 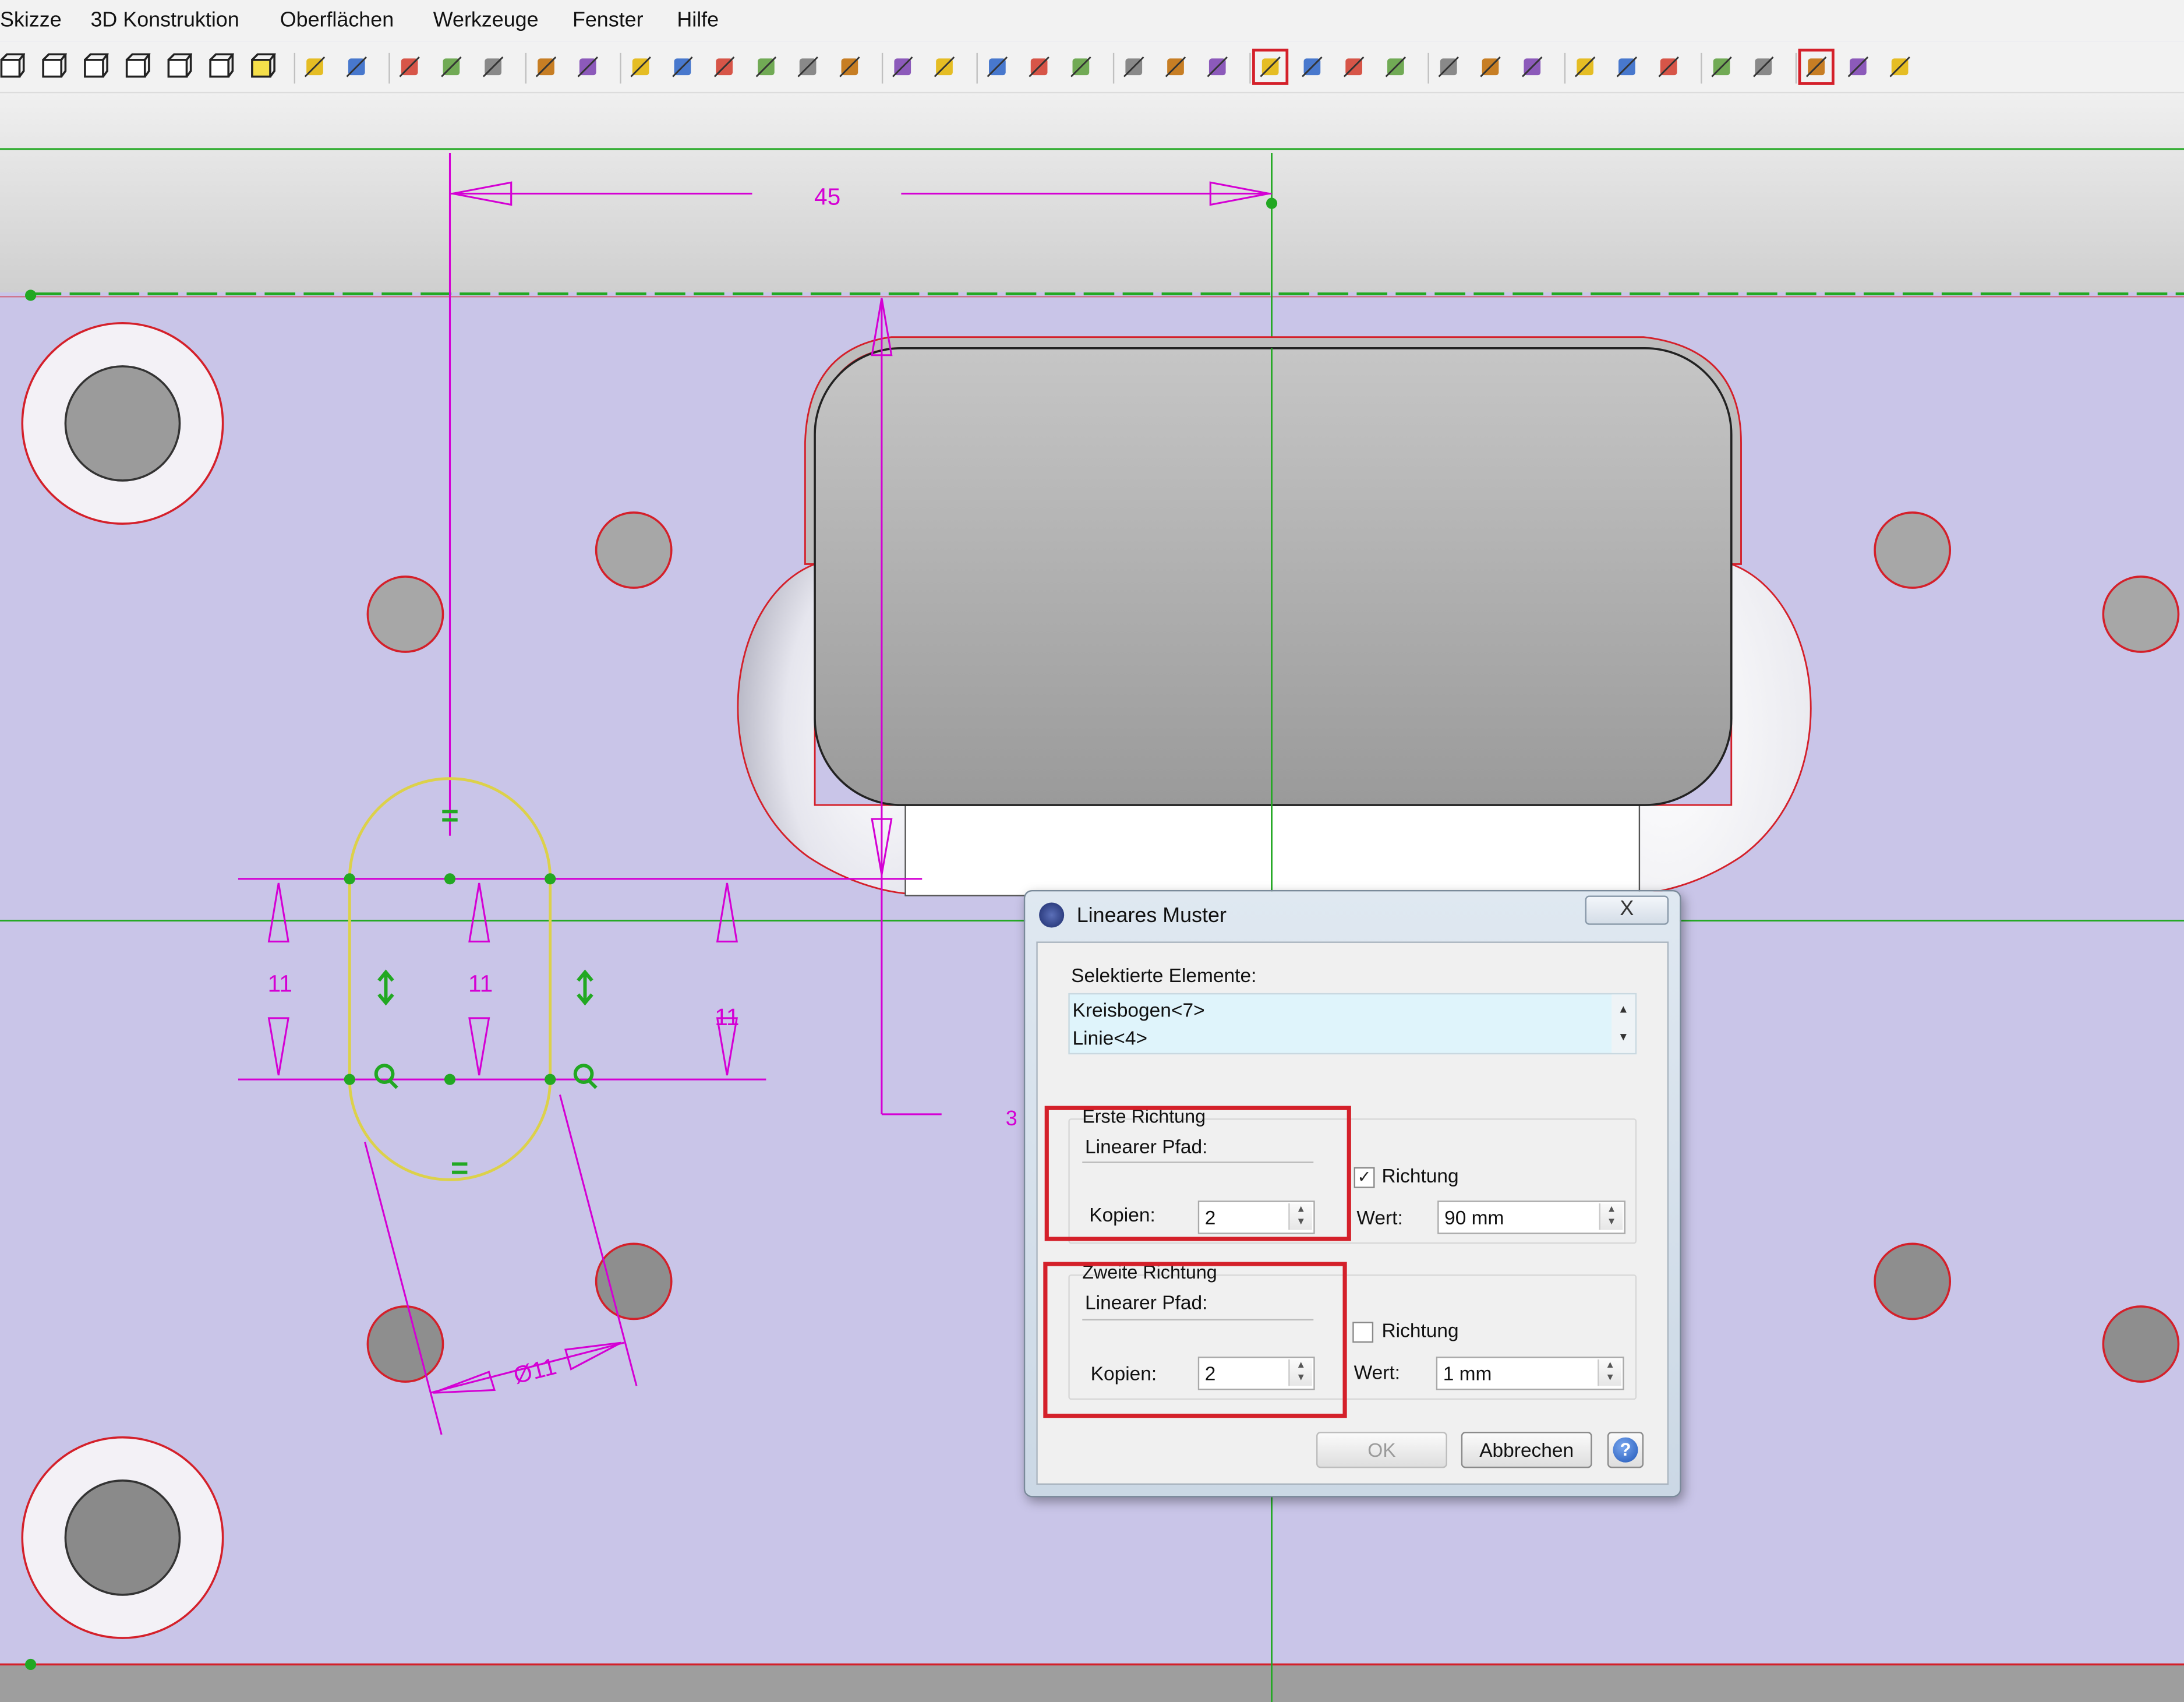 I want to click on profile-icon, so click(x=1176, y=67).